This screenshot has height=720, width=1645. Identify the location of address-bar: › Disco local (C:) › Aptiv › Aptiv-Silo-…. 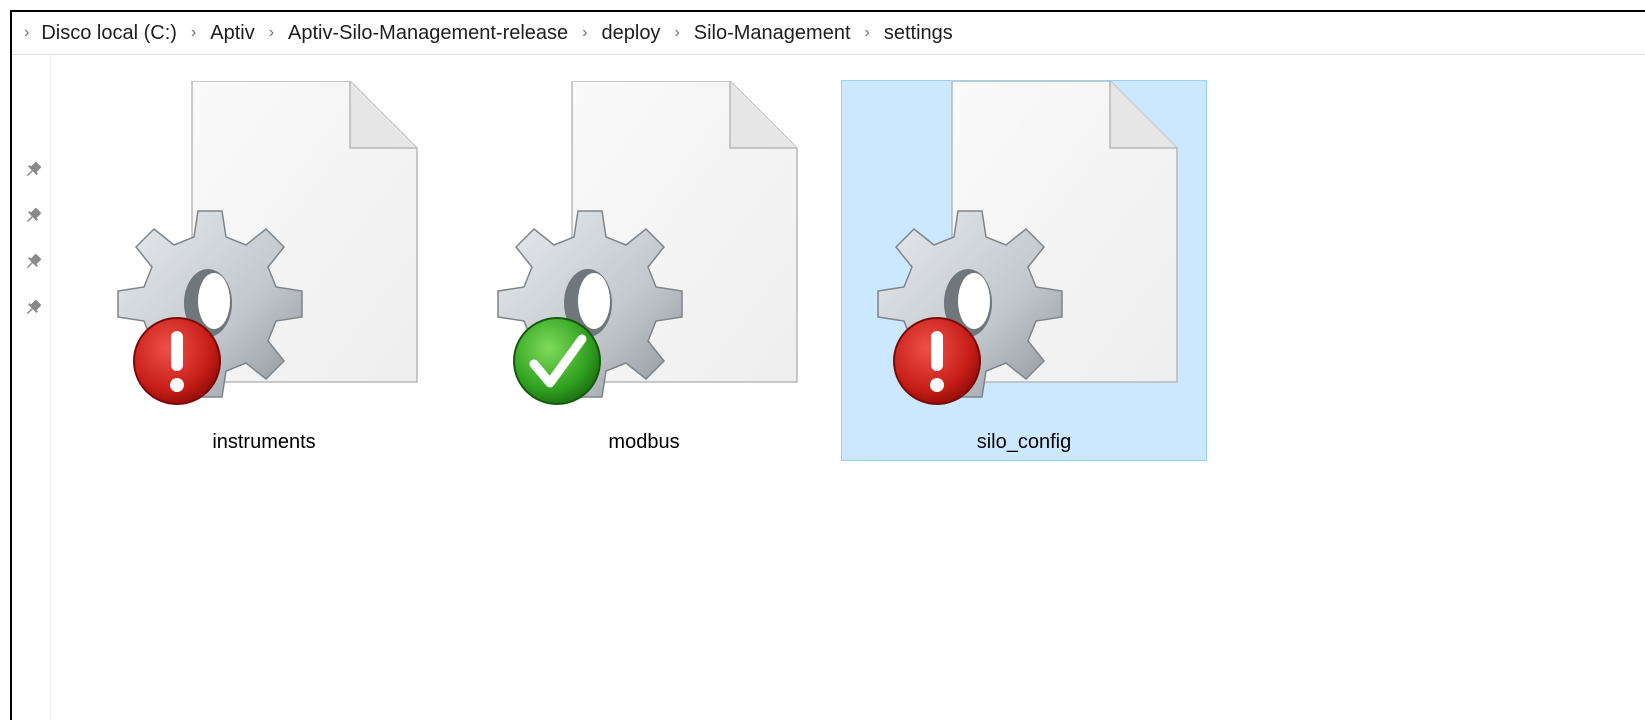
(828, 33).